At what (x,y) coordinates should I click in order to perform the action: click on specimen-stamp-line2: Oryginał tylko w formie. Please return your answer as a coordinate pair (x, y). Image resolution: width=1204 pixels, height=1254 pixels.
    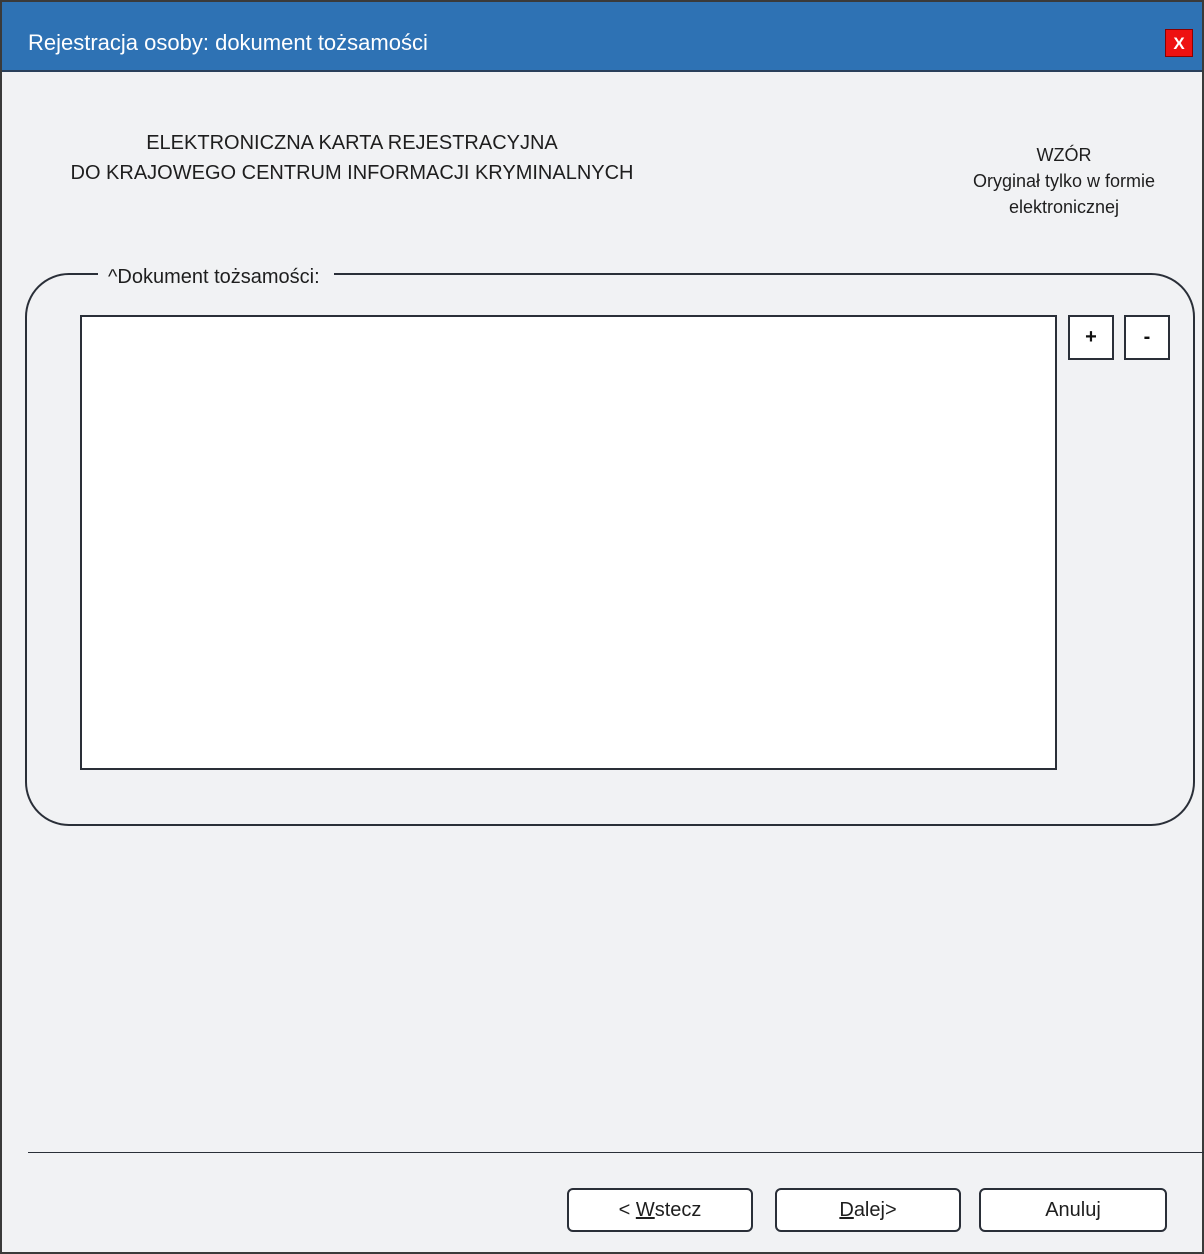
    Looking at the image, I should click on (1064, 181).